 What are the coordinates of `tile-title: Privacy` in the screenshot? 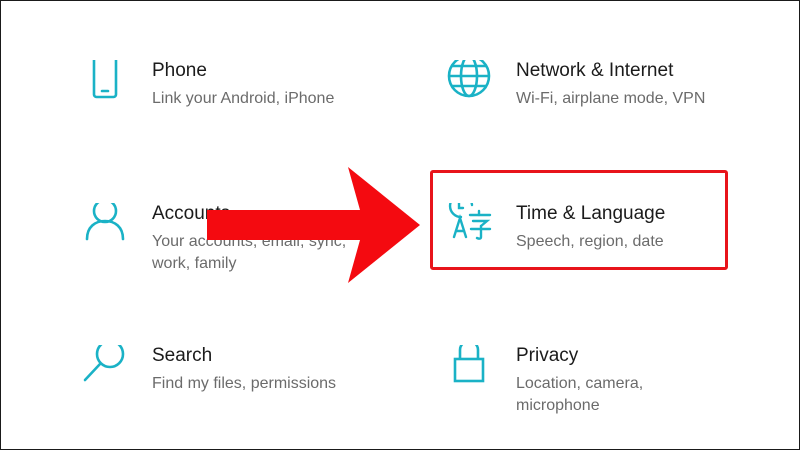 It's located at (547, 355).